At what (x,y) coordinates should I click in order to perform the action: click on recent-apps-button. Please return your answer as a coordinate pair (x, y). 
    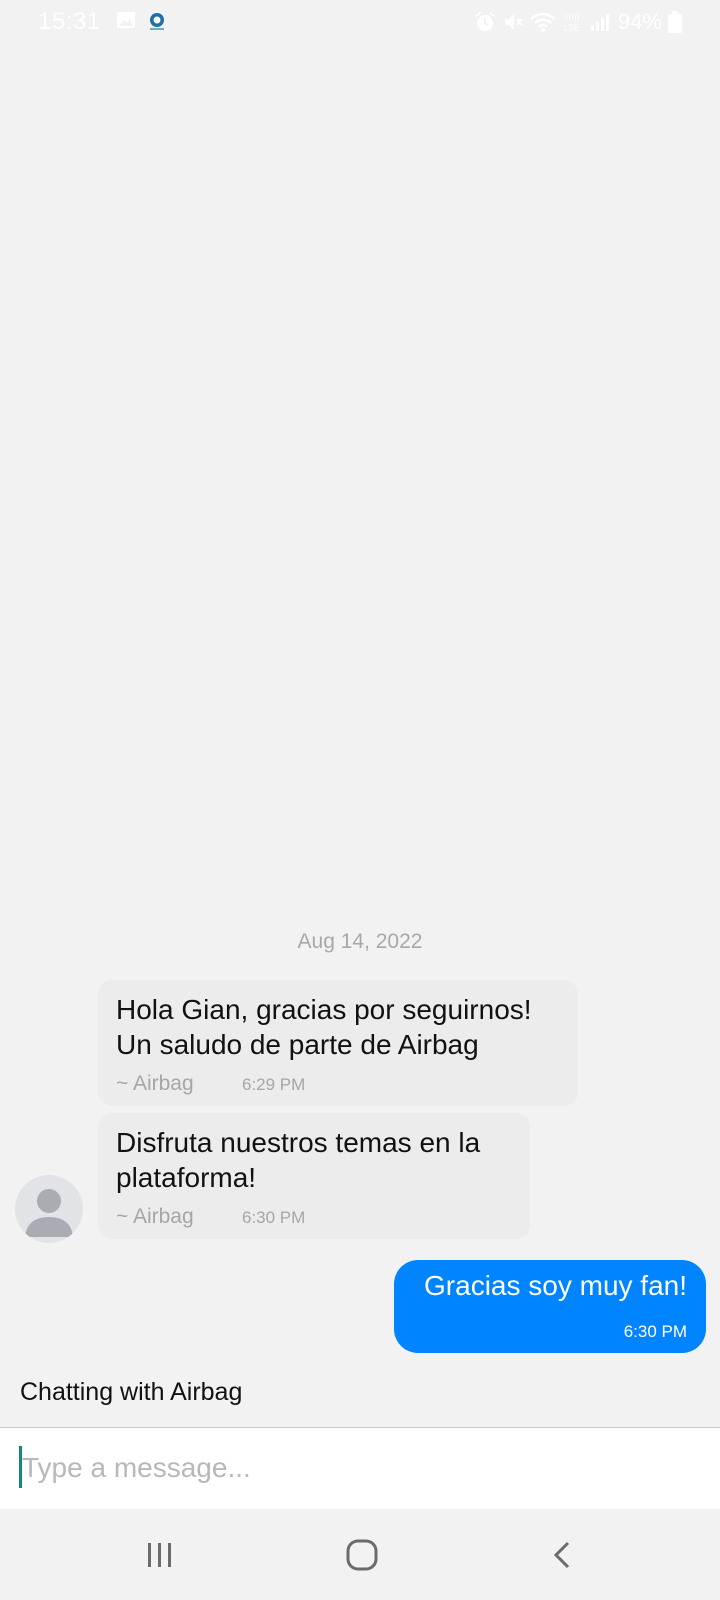
    Looking at the image, I should click on (160, 1555).